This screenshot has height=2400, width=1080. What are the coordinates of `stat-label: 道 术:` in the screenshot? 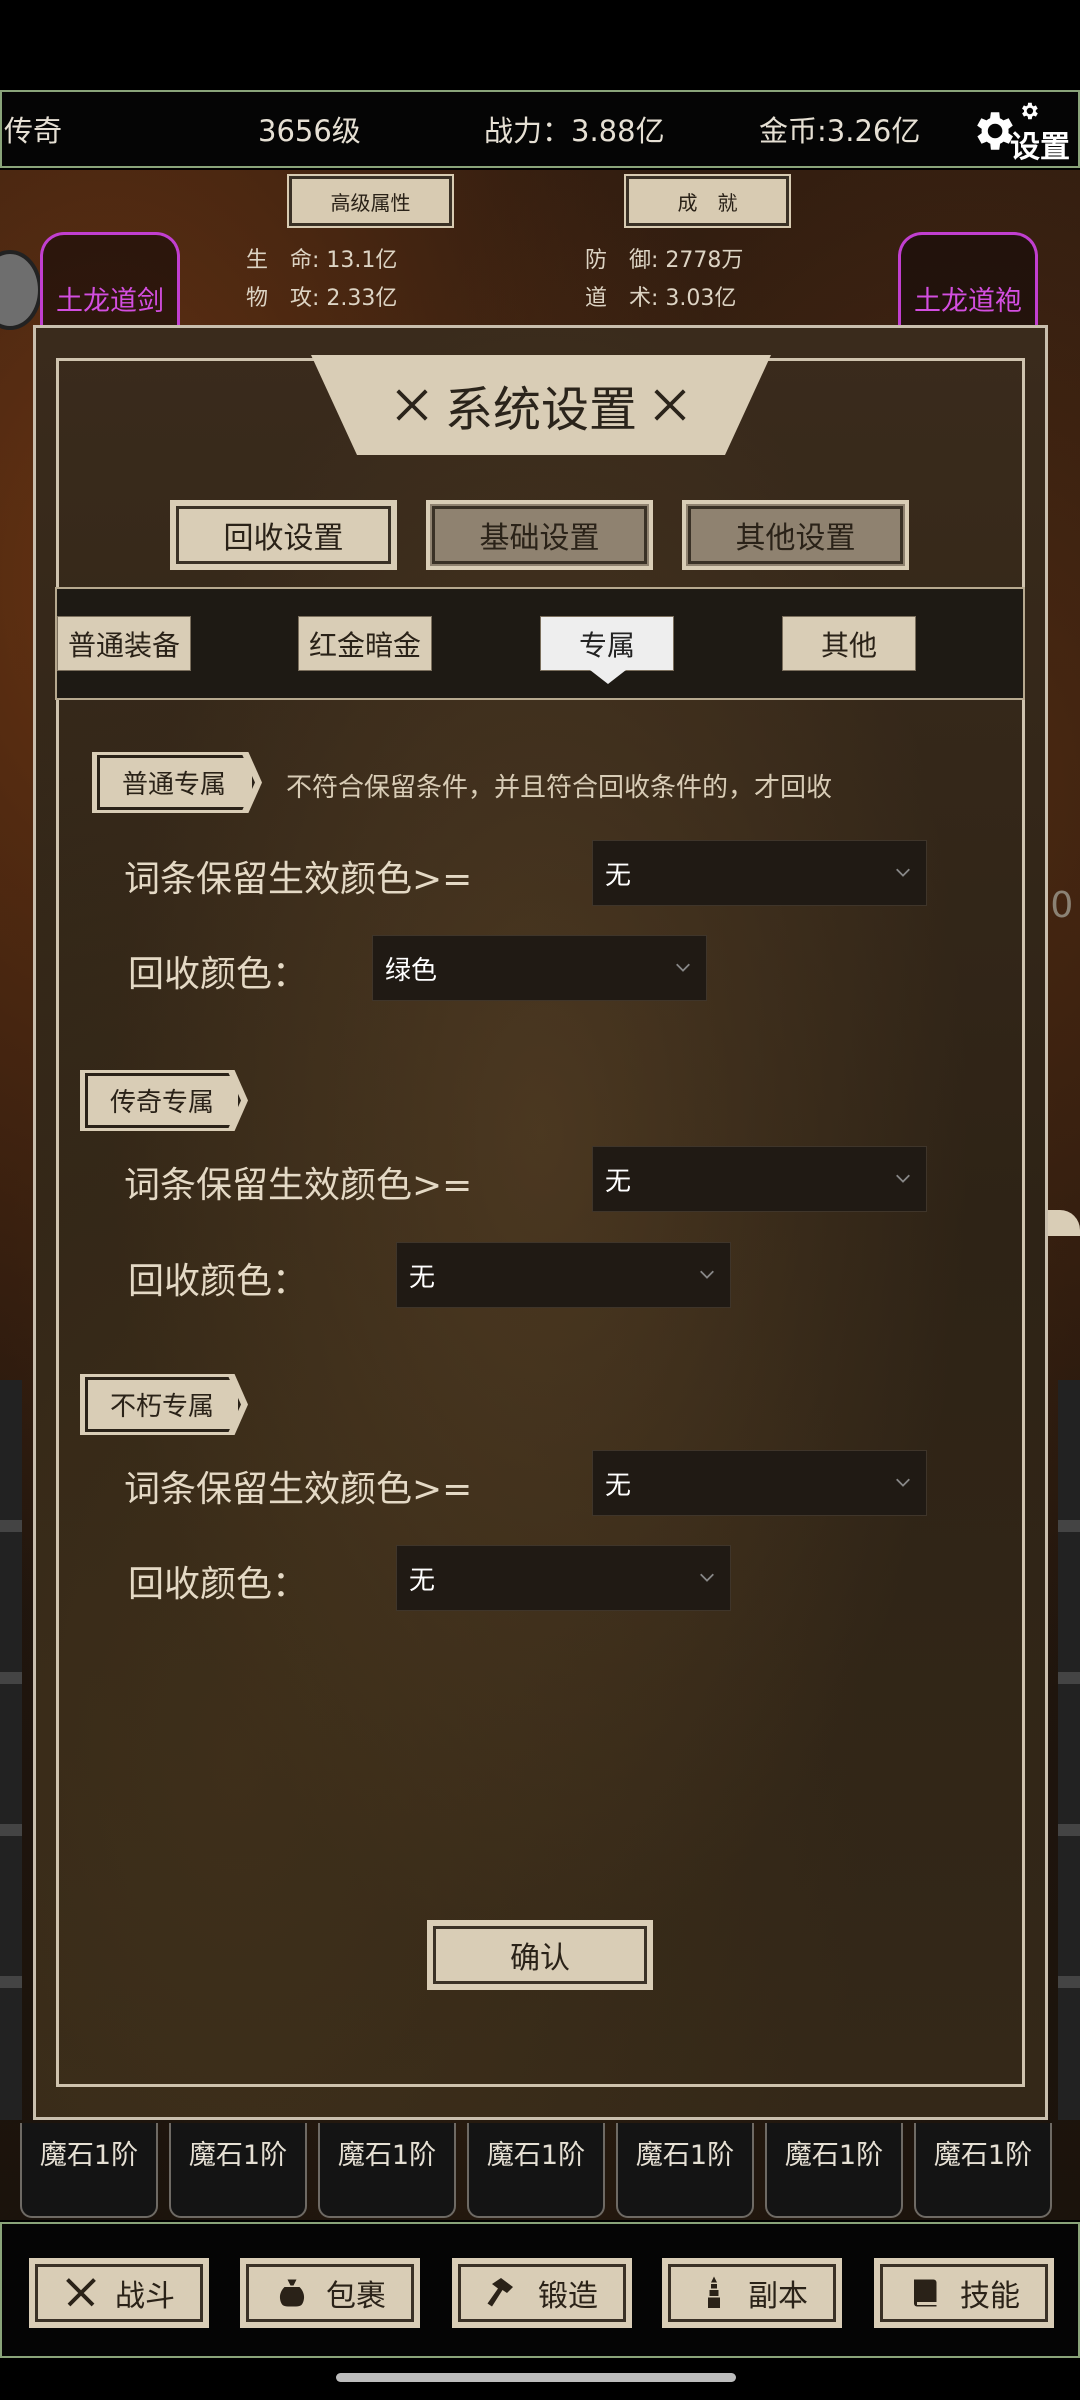 It's located at (622, 298).